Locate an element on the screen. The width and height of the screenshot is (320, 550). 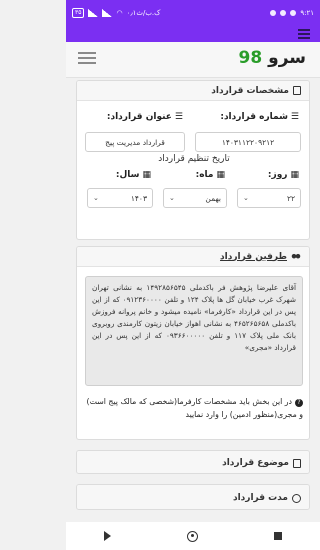
status-right: ۹:۲۱ is located at coordinates (292, 13).